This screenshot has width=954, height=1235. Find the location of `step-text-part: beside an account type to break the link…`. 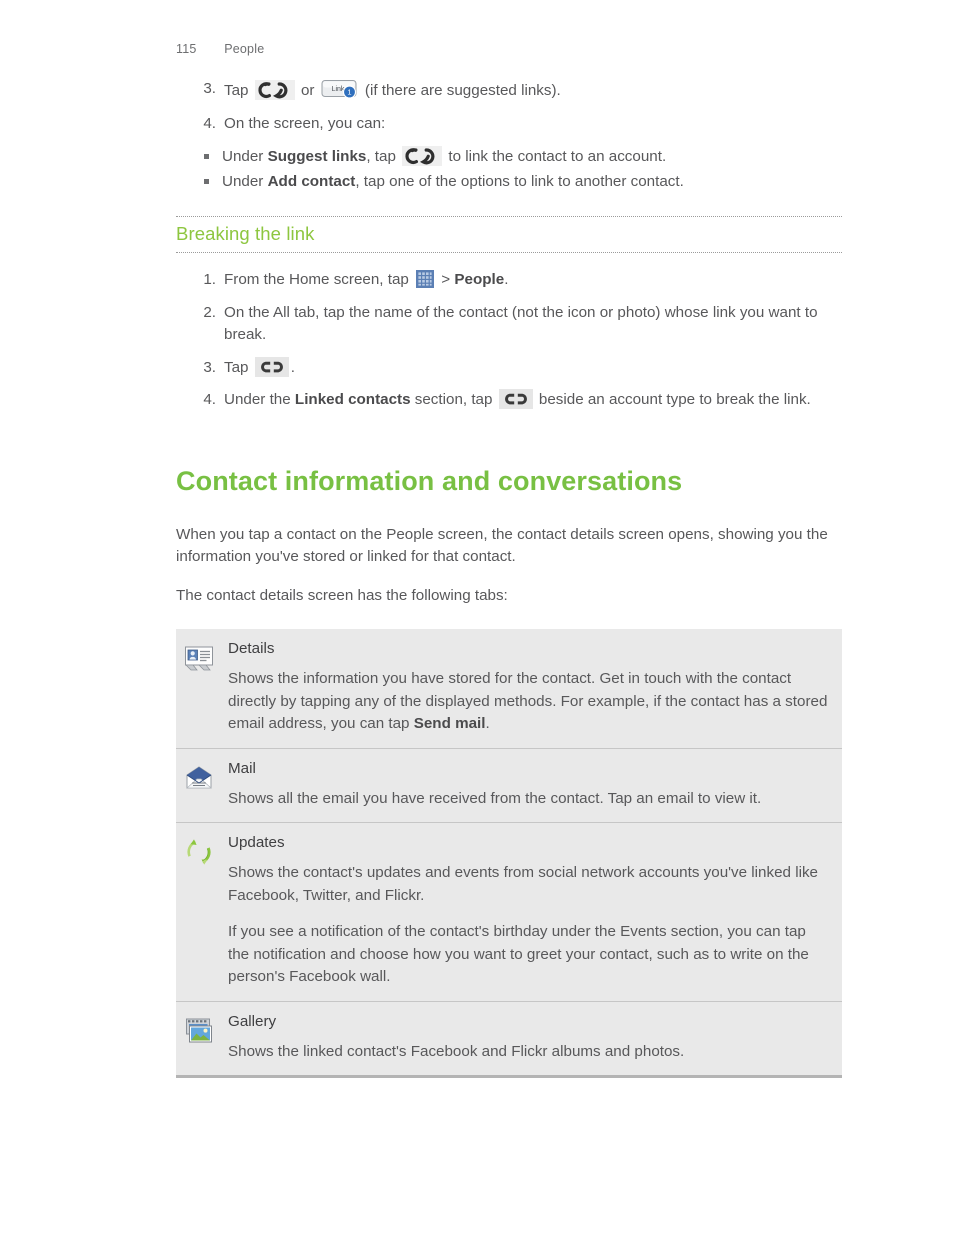

step-text-part: beside an account type to break the link… is located at coordinates (672, 399).